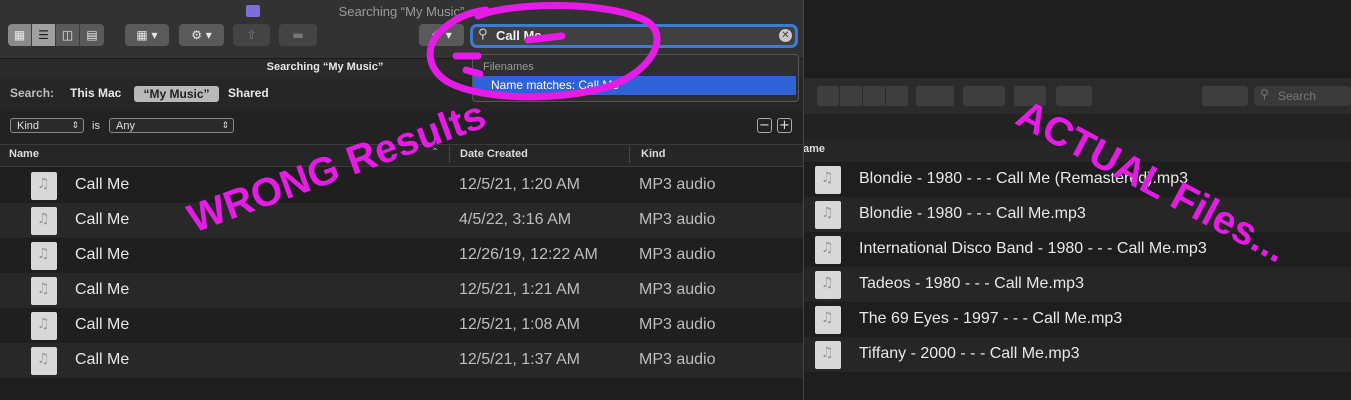 Image resolution: width=1351 pixels, height=400 pixels. Describe the element at coordinates (851, 96) in the screenshot. I see `bg-list-view-button` at that location.